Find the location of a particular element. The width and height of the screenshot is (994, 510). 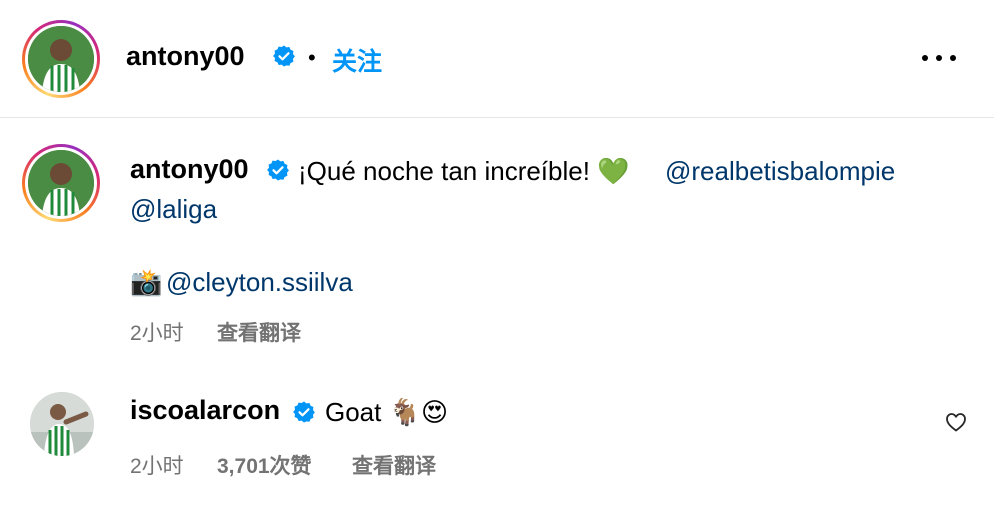

comment-translate-button: 查看翻译 is located at coordinates (394, 465).